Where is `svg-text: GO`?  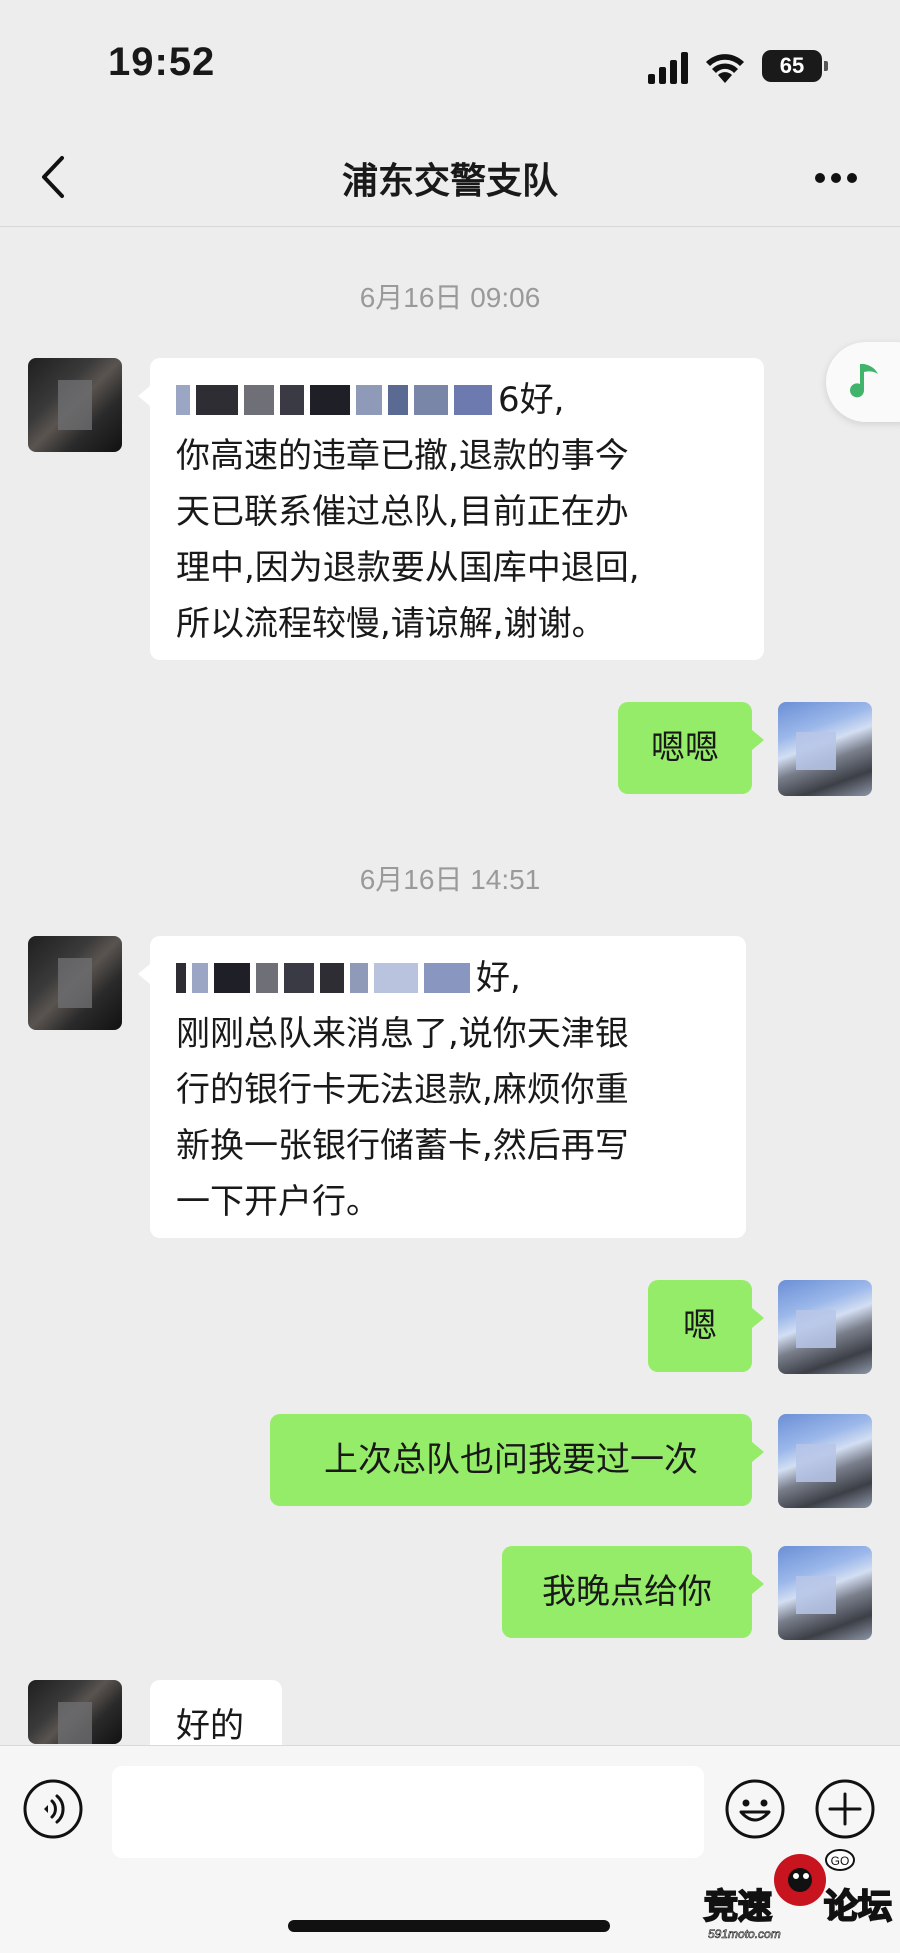 svg-text: GO is located at coordinates (840, 1861).